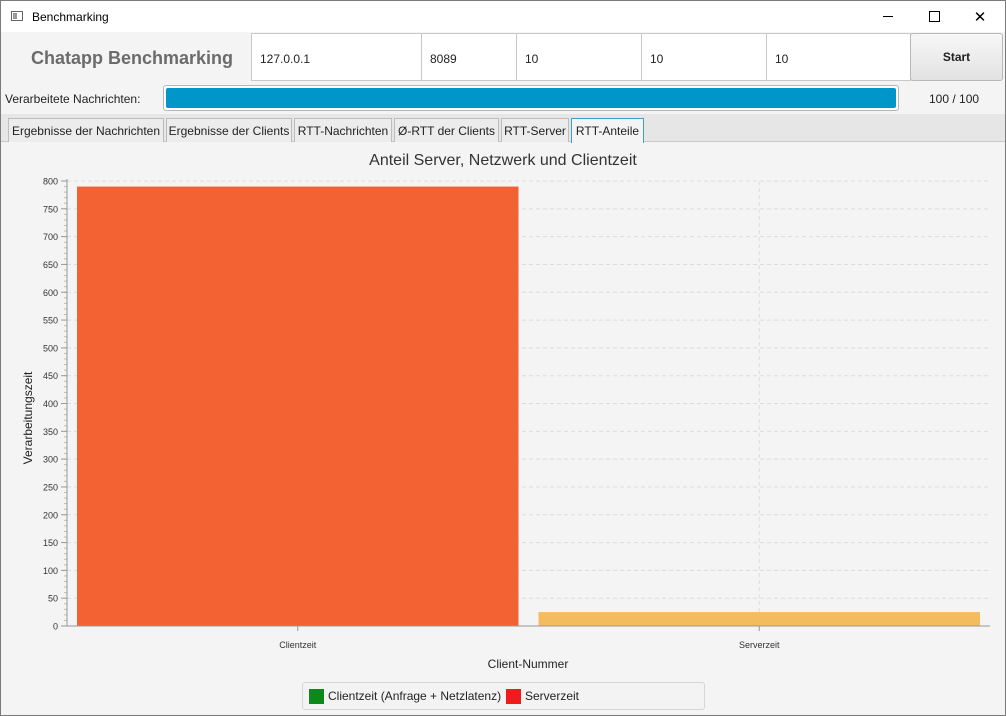  I want to click on app-title: Chatapp Benchmarking, so click(132, 58).